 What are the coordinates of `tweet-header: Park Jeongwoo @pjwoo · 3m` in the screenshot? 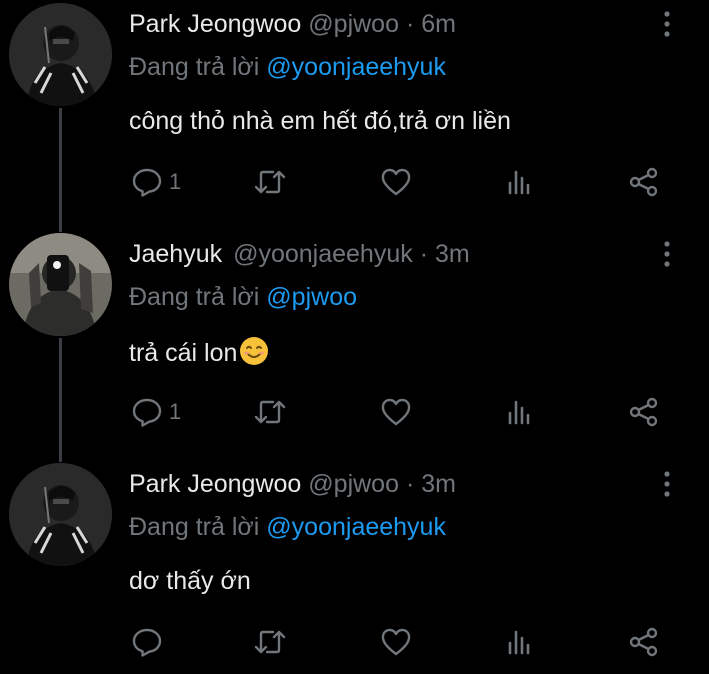 It's located at (292, 484).